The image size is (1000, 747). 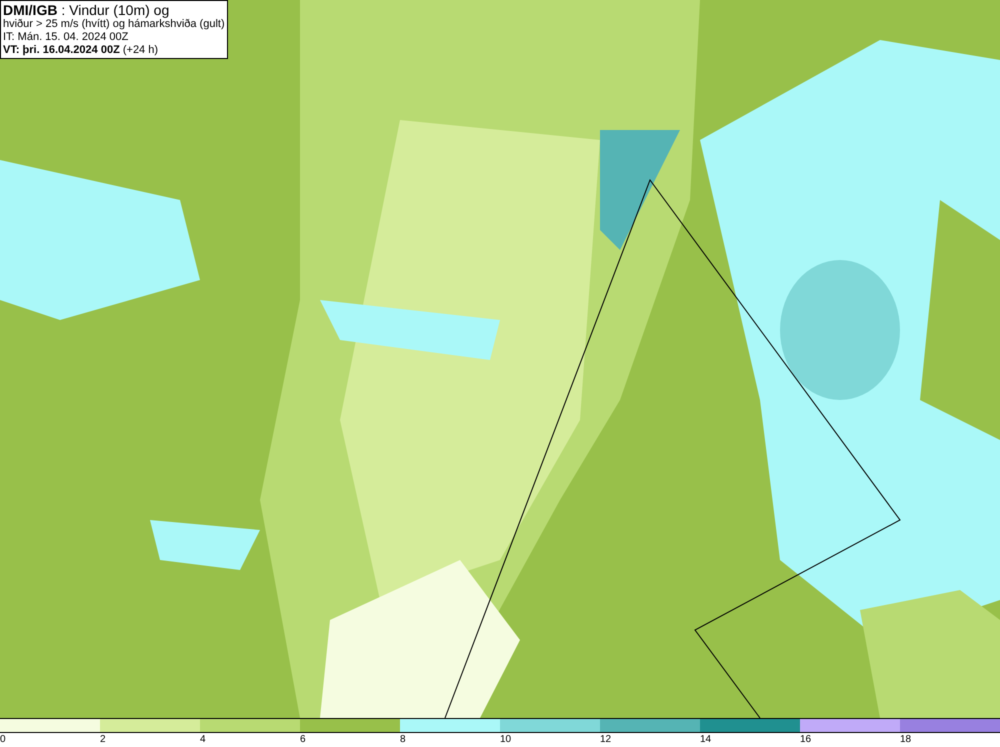 What do you see at coordinates (203, 739) in the screenshot?
I see `scale-tick-label: 4` at bounding box center [203, 739].